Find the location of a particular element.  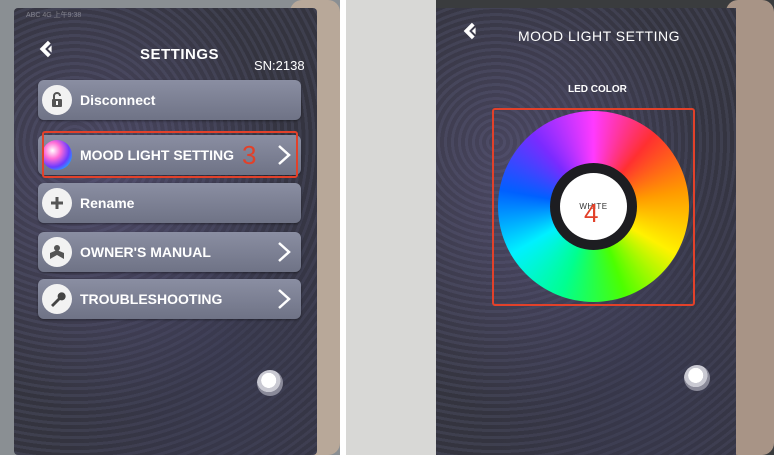

wrench-icon is located at coordinates (57, 299).